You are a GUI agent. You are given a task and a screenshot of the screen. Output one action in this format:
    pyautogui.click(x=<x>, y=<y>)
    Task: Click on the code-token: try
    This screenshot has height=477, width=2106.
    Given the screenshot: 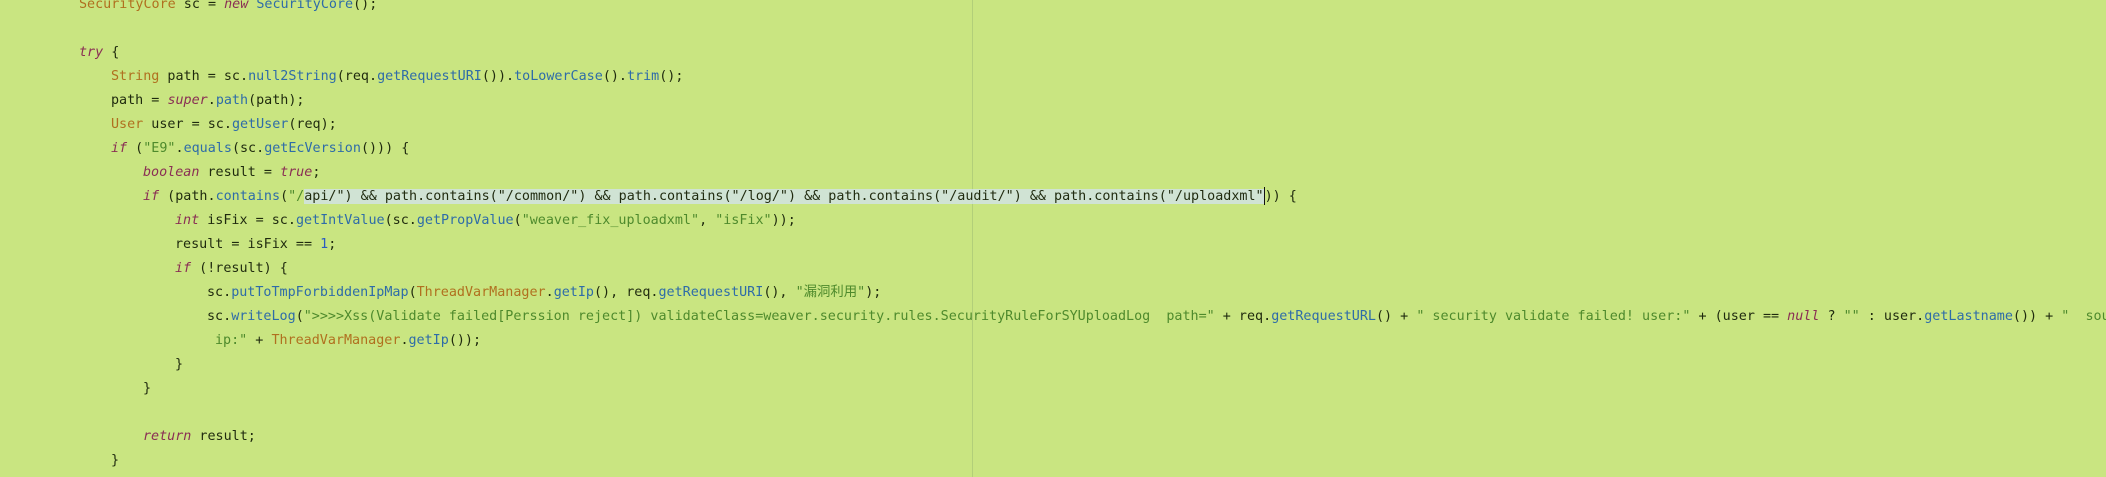 What is the action you would take?
    pyautogui.click(x=91, y=52)
    